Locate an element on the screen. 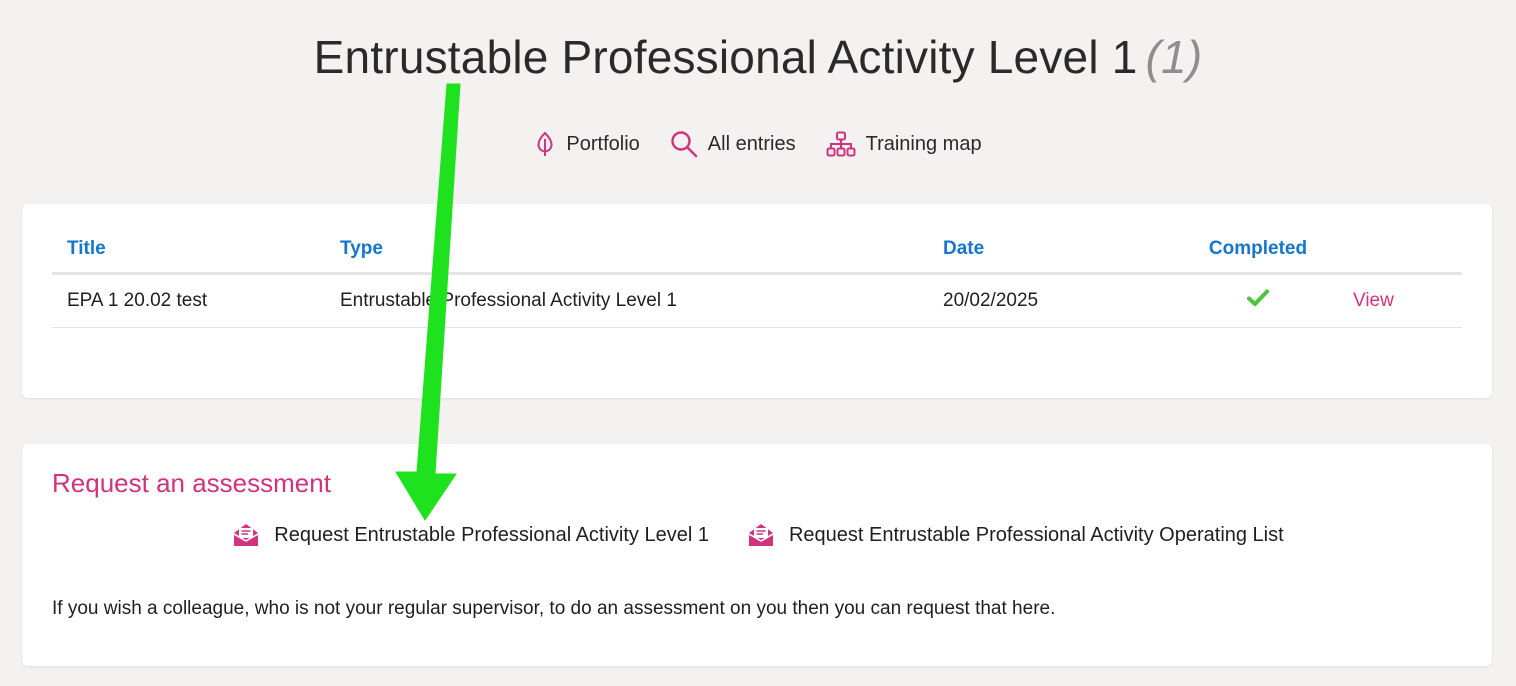 The height and width of the screenshot is (686, 1516). top-nav: Portfolio All entries Training map is located at coordinates (758, 144).